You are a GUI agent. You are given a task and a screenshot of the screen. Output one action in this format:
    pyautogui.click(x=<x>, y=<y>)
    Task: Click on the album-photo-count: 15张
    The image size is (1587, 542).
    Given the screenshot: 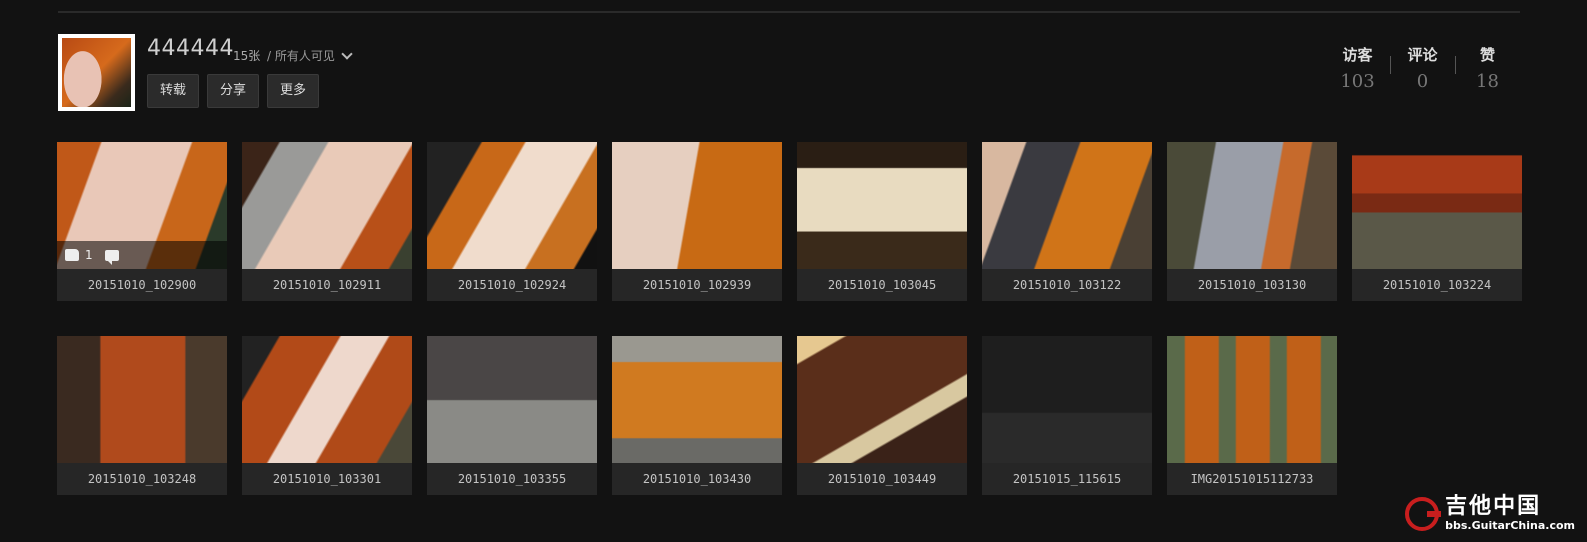 What is the action you would take?
    pyautogui.click(x=247, y=56)
    